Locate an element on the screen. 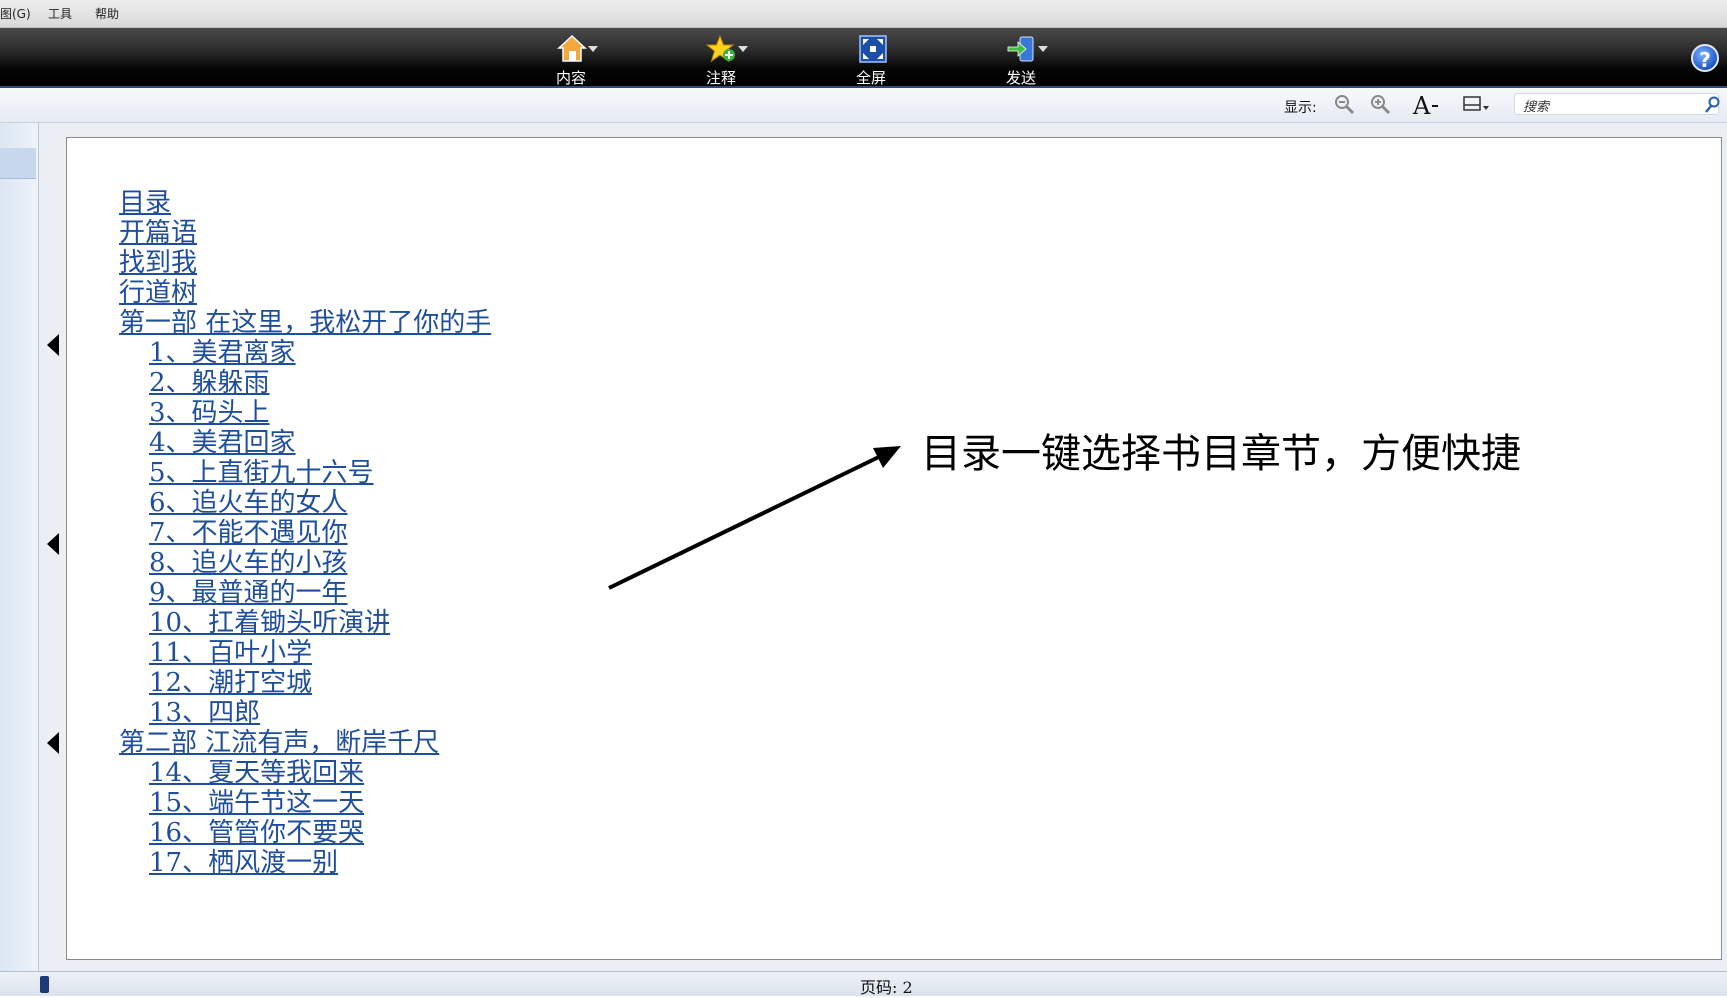  toc-item: 15、端午节这一天 is located at coordinates (305, 803).